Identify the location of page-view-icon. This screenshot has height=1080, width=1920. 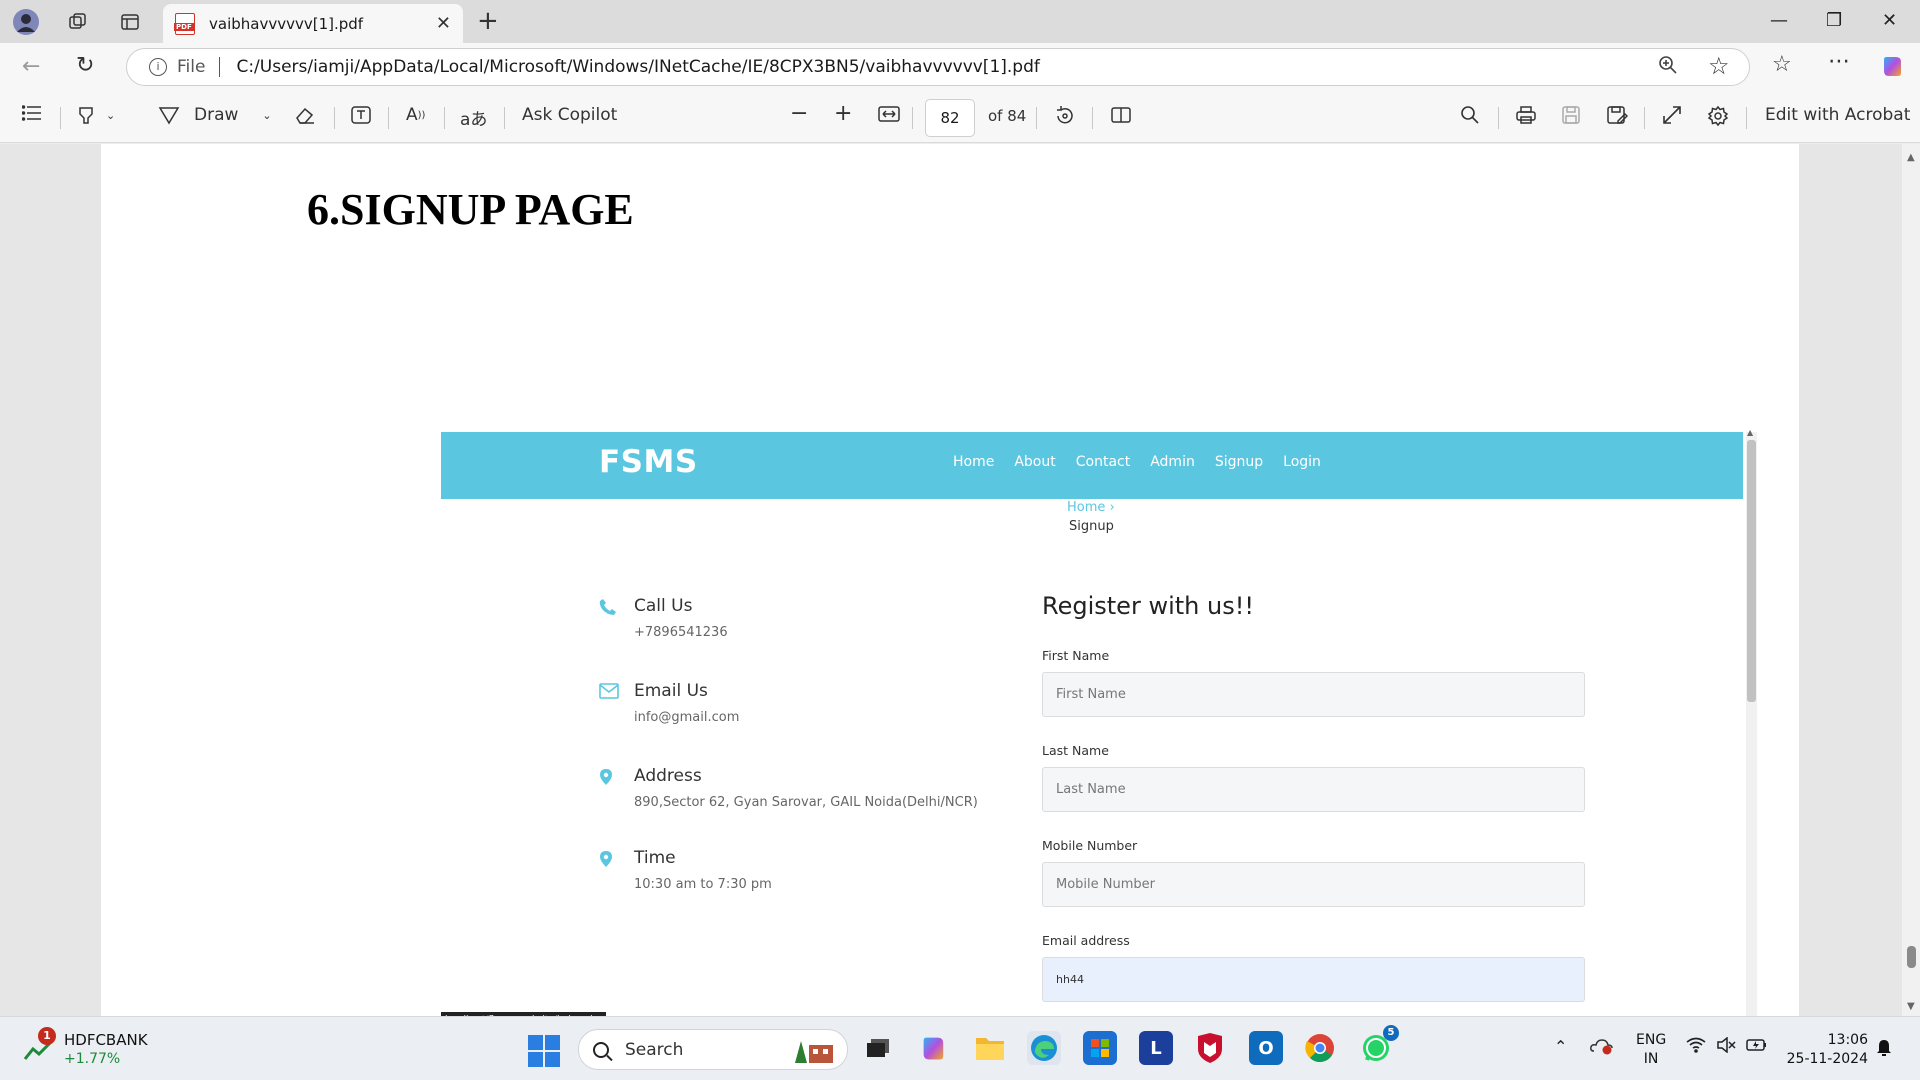
(1121, 115).